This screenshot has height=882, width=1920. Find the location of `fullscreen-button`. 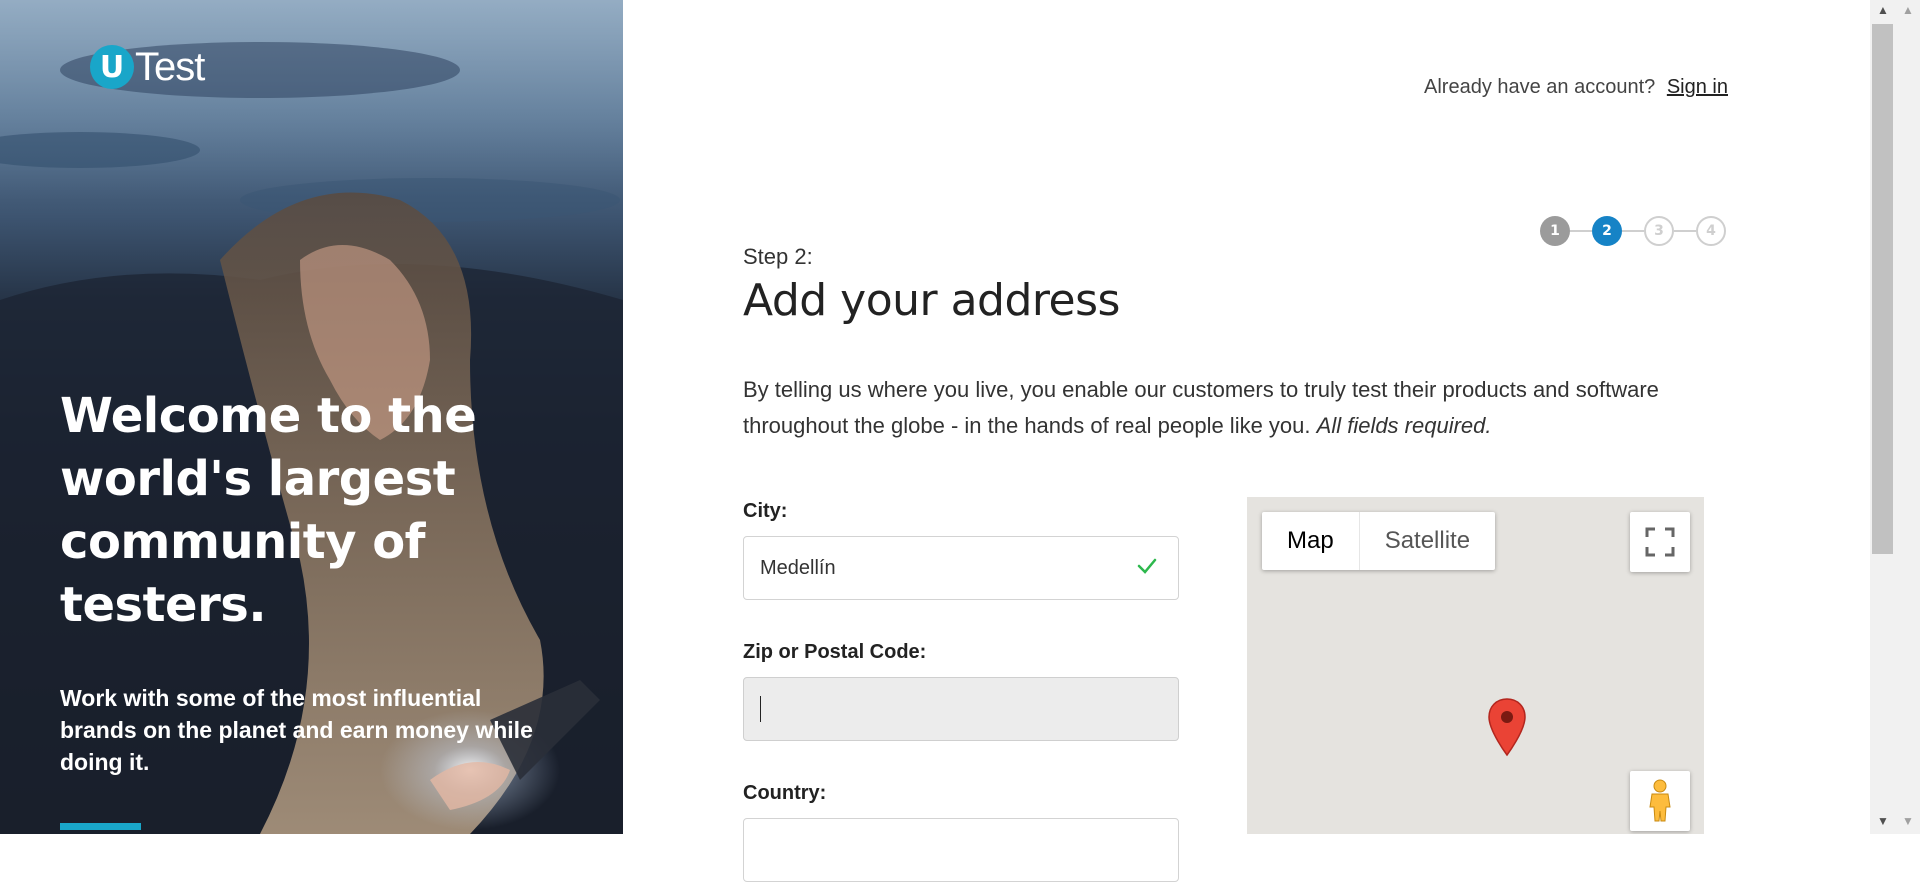

fullscreen-button is located at coordinates (1660, 542).